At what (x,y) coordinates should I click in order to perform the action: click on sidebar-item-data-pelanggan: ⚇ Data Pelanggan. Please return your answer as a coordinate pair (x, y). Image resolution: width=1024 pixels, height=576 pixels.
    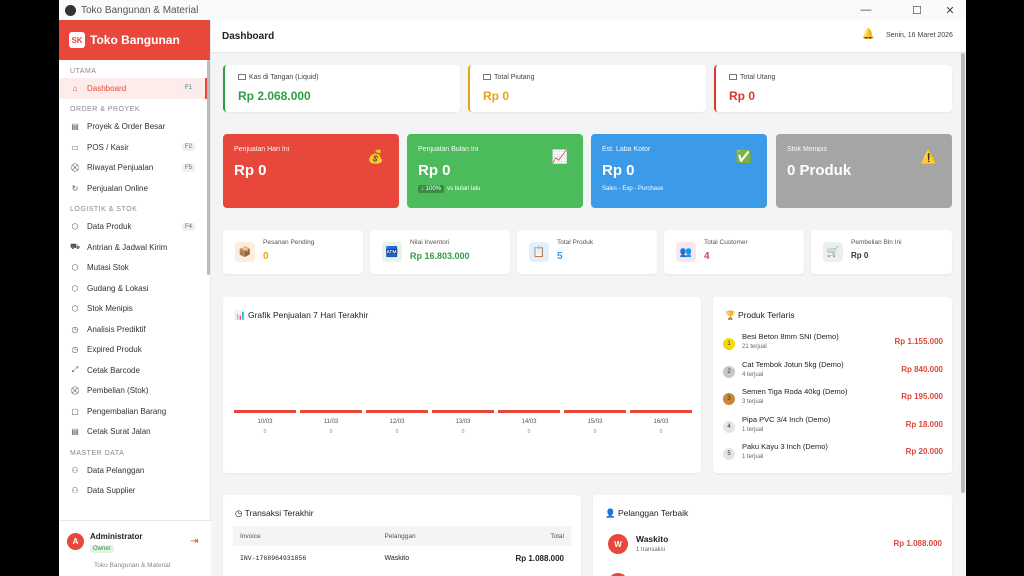
    Looking at the image, I should click on (134, 470).